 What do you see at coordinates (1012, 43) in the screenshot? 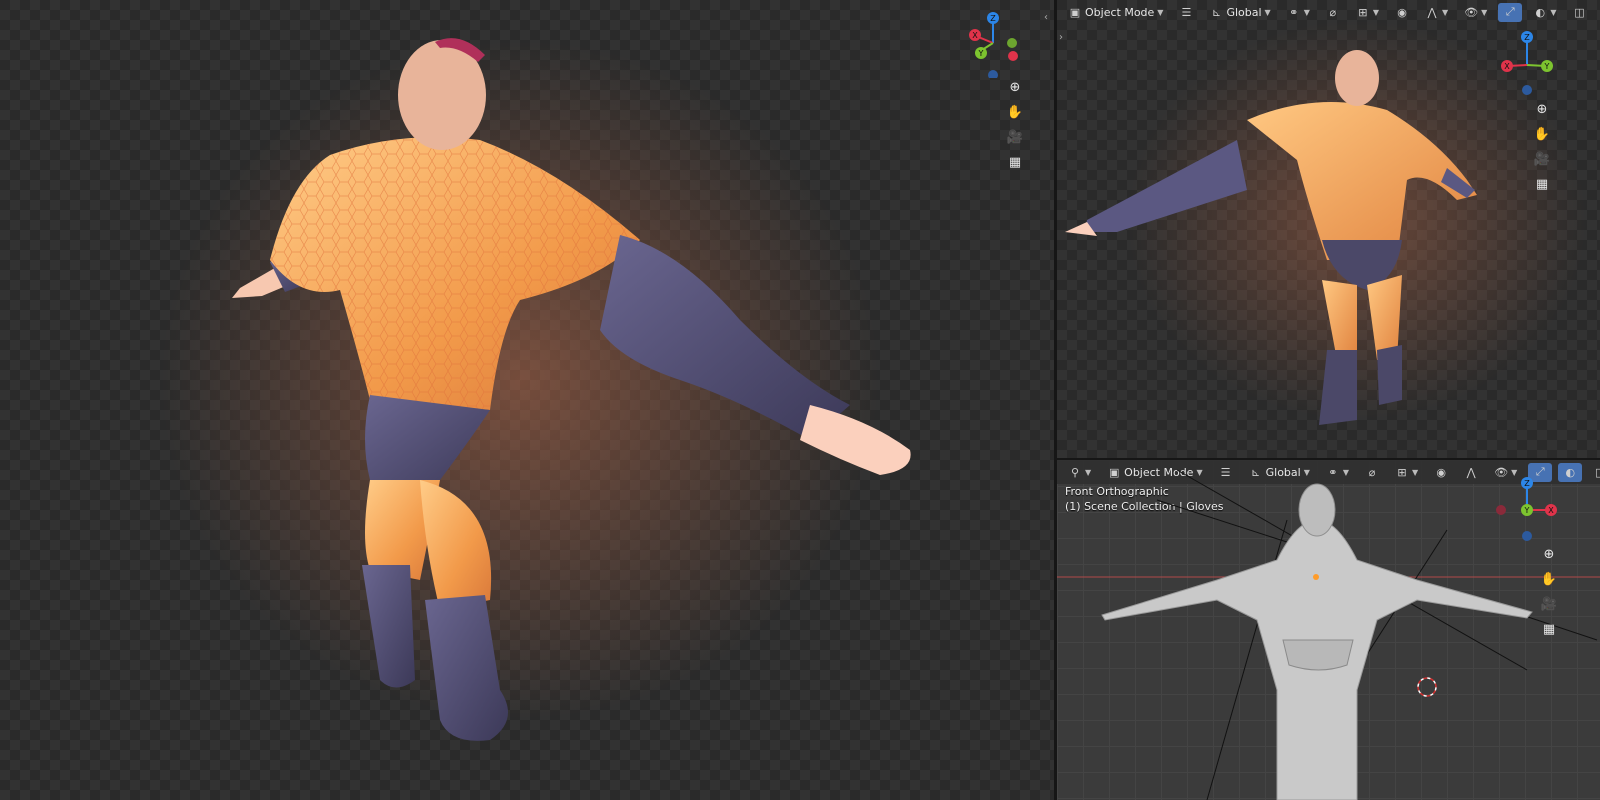
I see `neg-y-handle` at bounding box center [1012, 43].